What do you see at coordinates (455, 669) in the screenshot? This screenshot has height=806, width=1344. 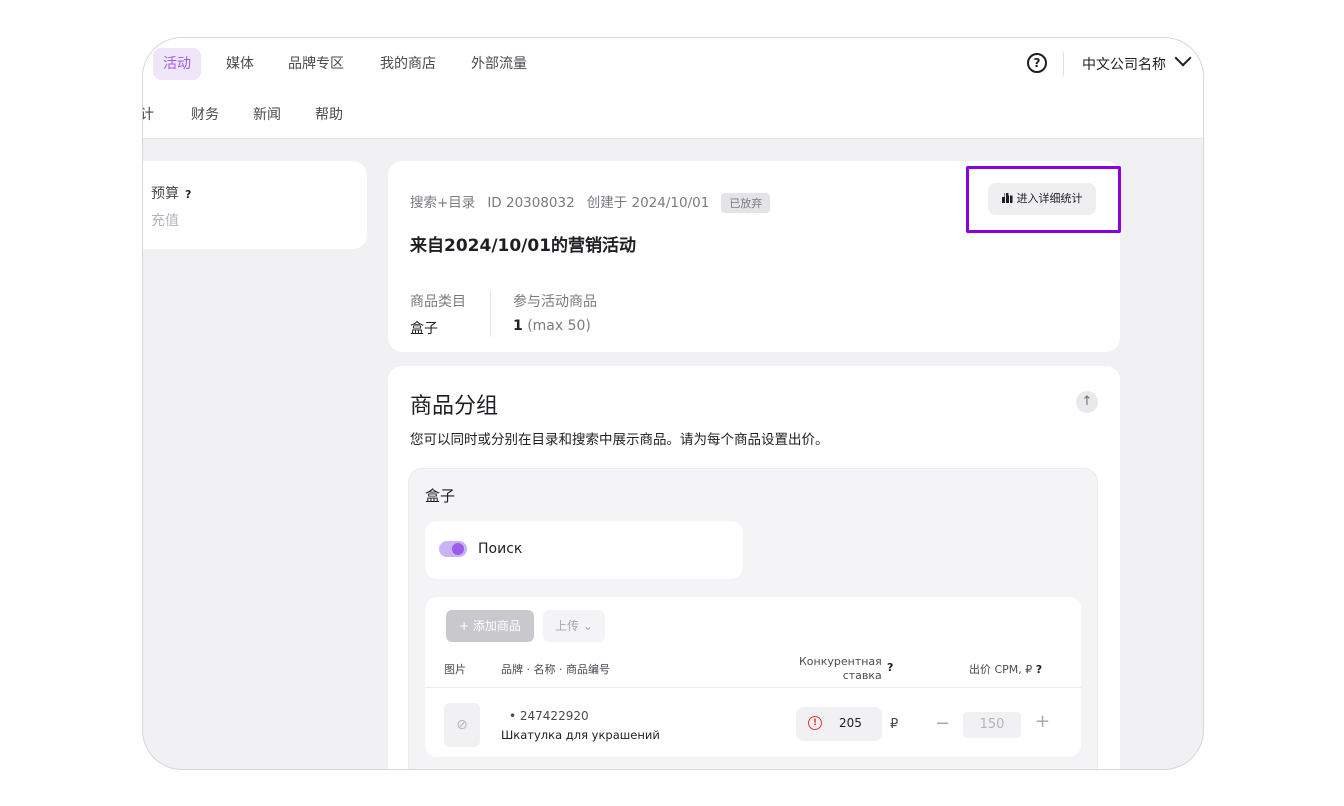 I see `col-image: 图片` at bounding box center [455, 669].